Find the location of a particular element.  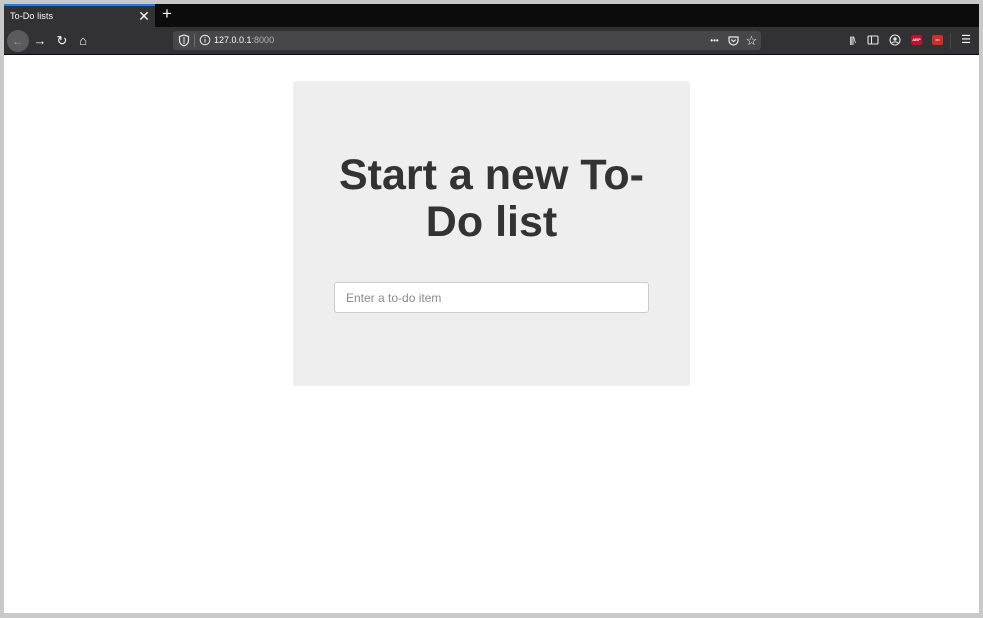

url-text: 127.0.0.1:8000 is located at coordinates (244, 40).